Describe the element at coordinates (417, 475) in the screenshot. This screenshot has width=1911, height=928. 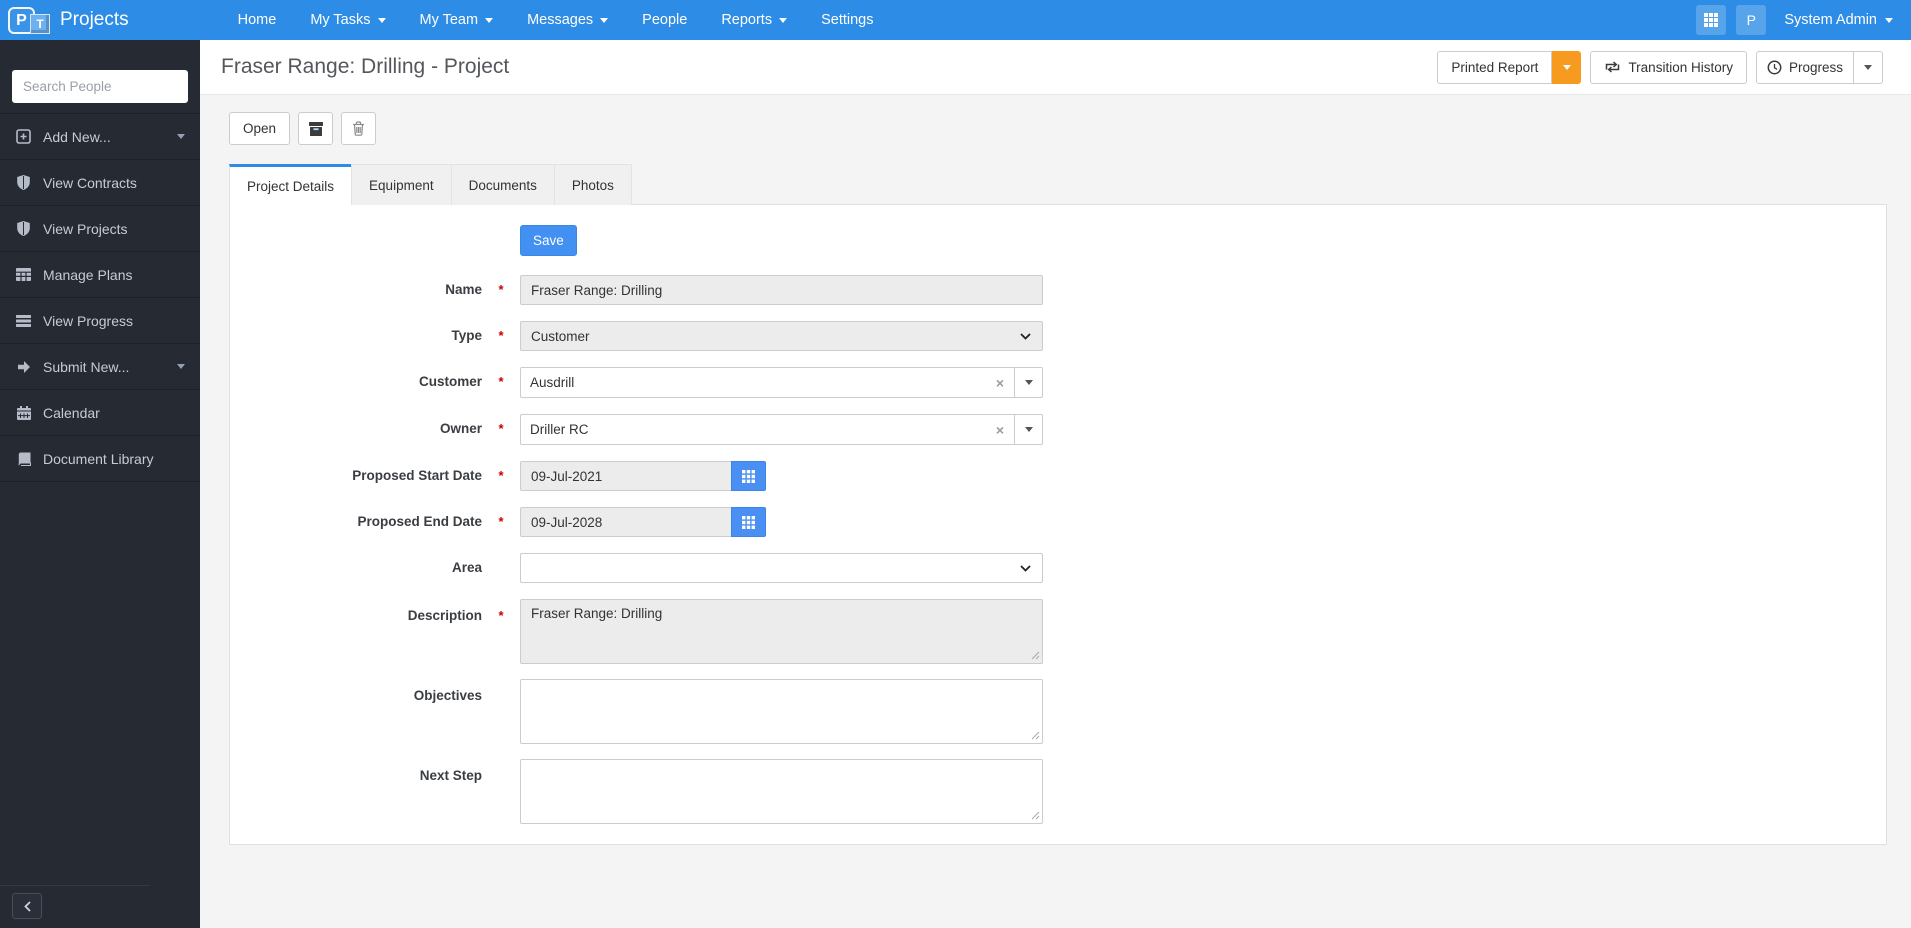
I see `proposed-start-date-label: Proposed Start Date` at that location.